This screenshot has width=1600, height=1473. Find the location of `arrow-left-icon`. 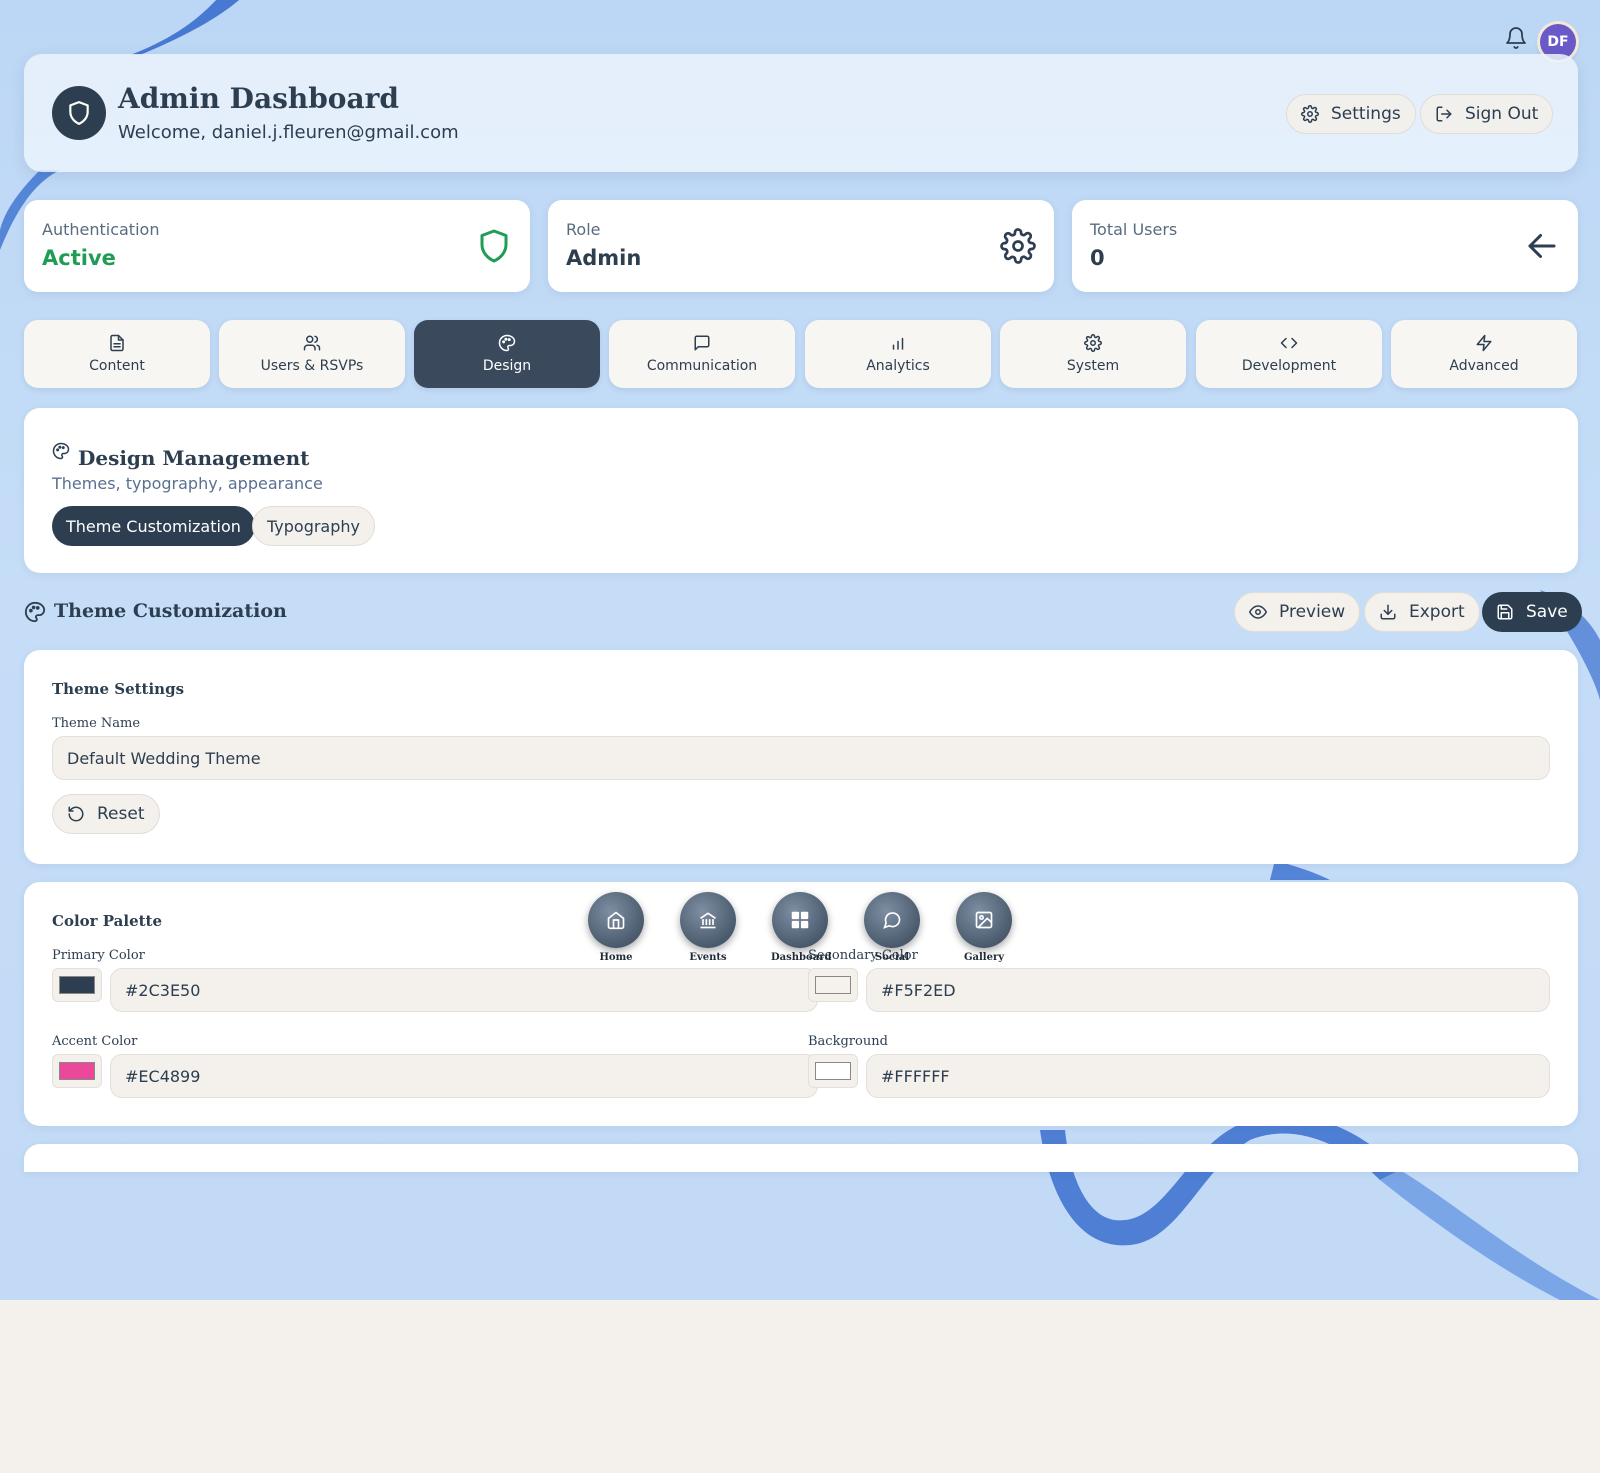

arrow-left-icon is located at coordinates (1542, 246).